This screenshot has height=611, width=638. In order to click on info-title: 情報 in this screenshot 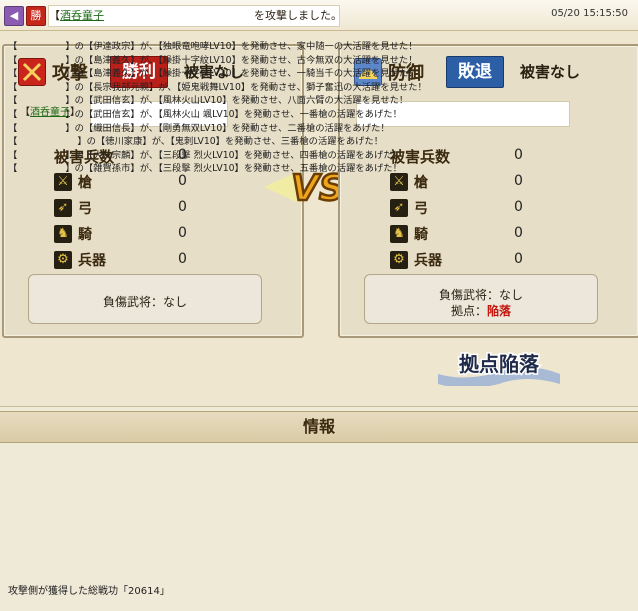, I will do `click(319, 427)`.